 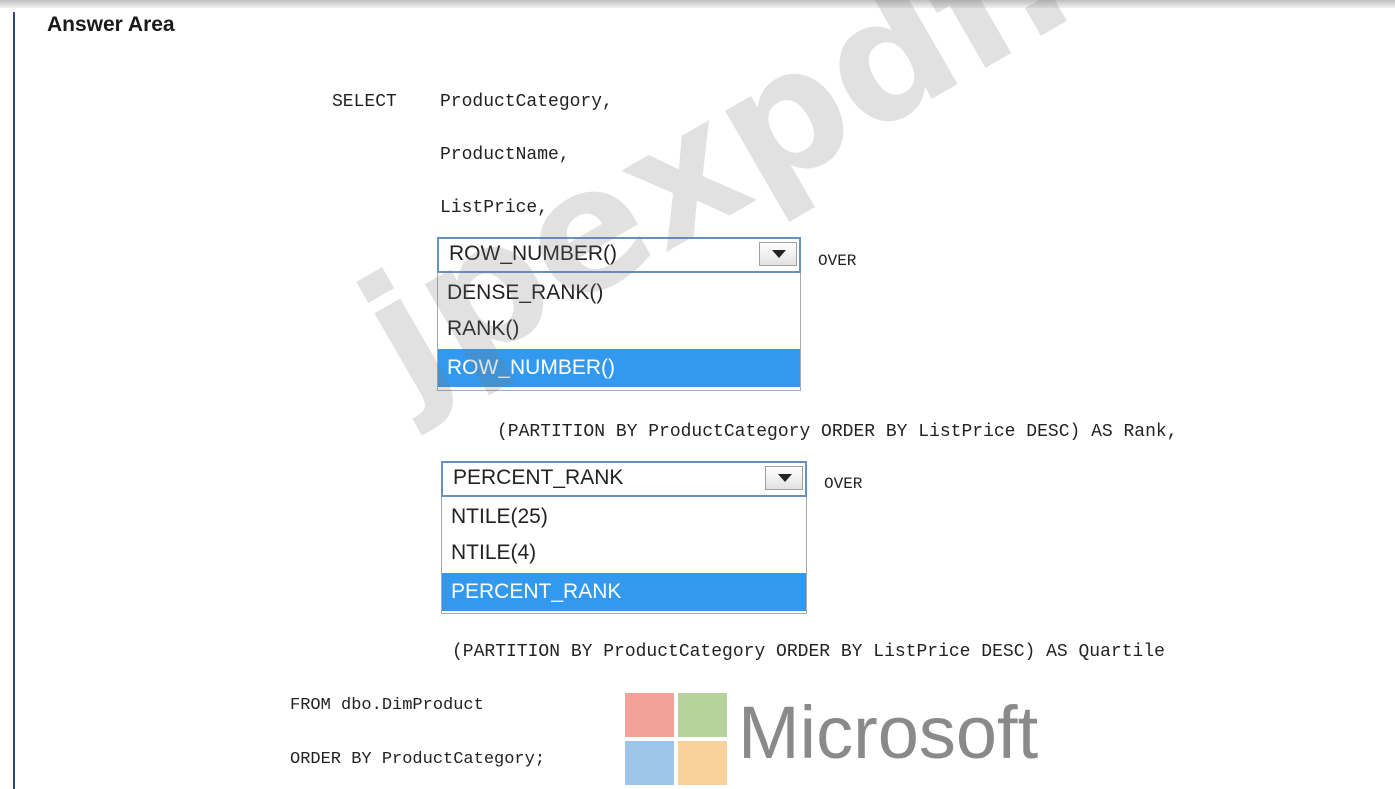 I want to click on sql-over-keyword-2: OVER, so click(x=843, y=484).